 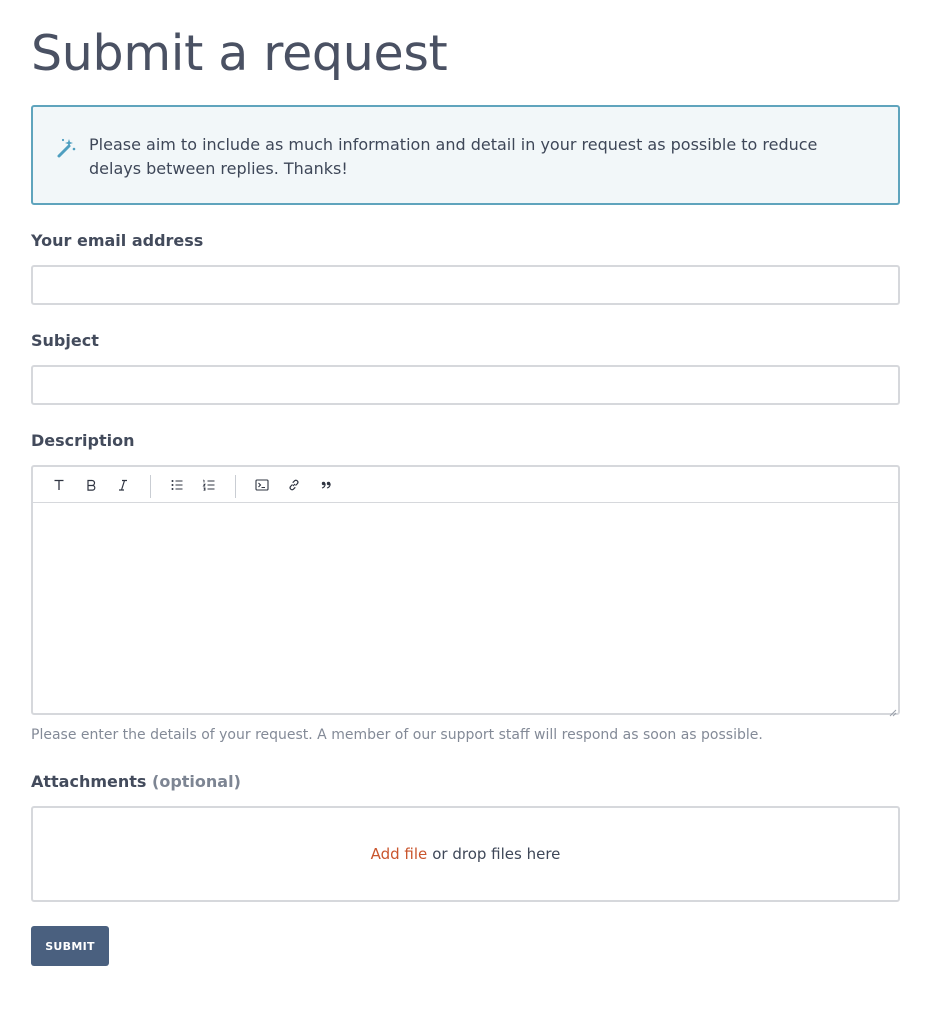 I want to click on link-icon, so click(x=294, y=485).